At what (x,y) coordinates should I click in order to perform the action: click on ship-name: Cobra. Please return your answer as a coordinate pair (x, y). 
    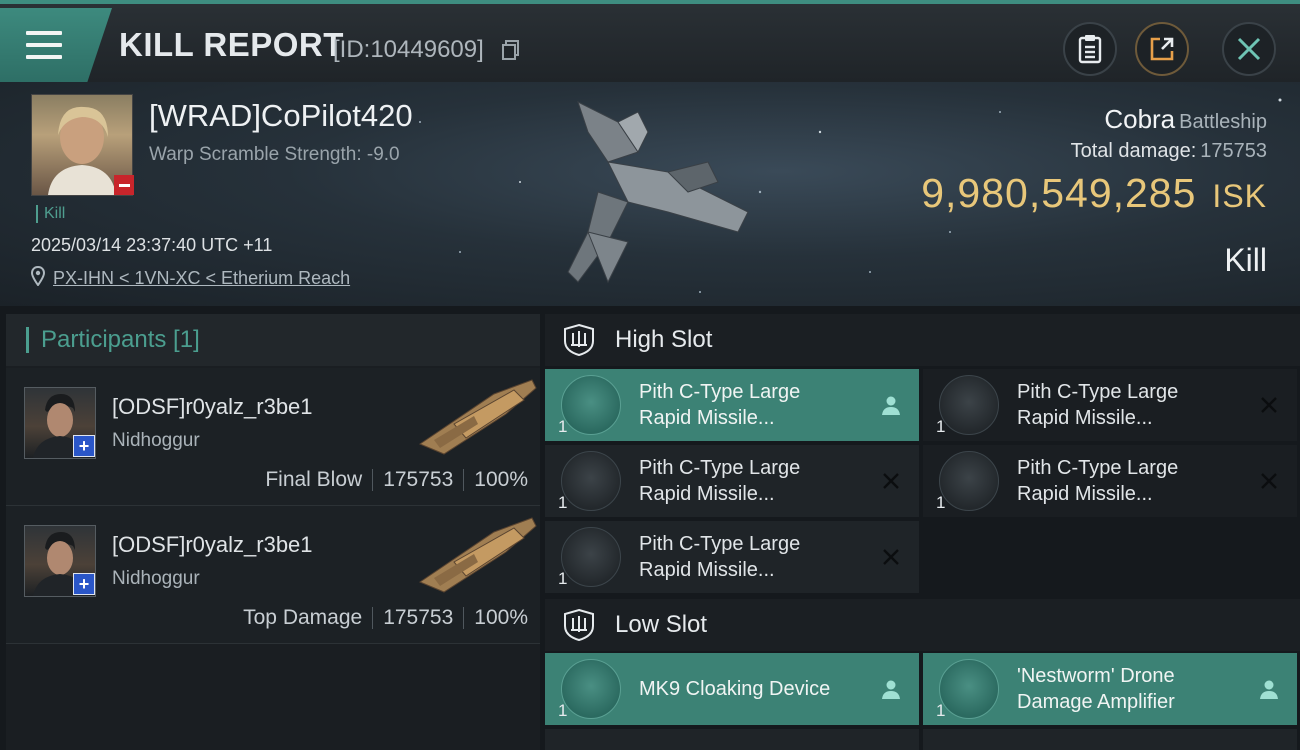
    Looking at the image, I should click on (1140, 119).